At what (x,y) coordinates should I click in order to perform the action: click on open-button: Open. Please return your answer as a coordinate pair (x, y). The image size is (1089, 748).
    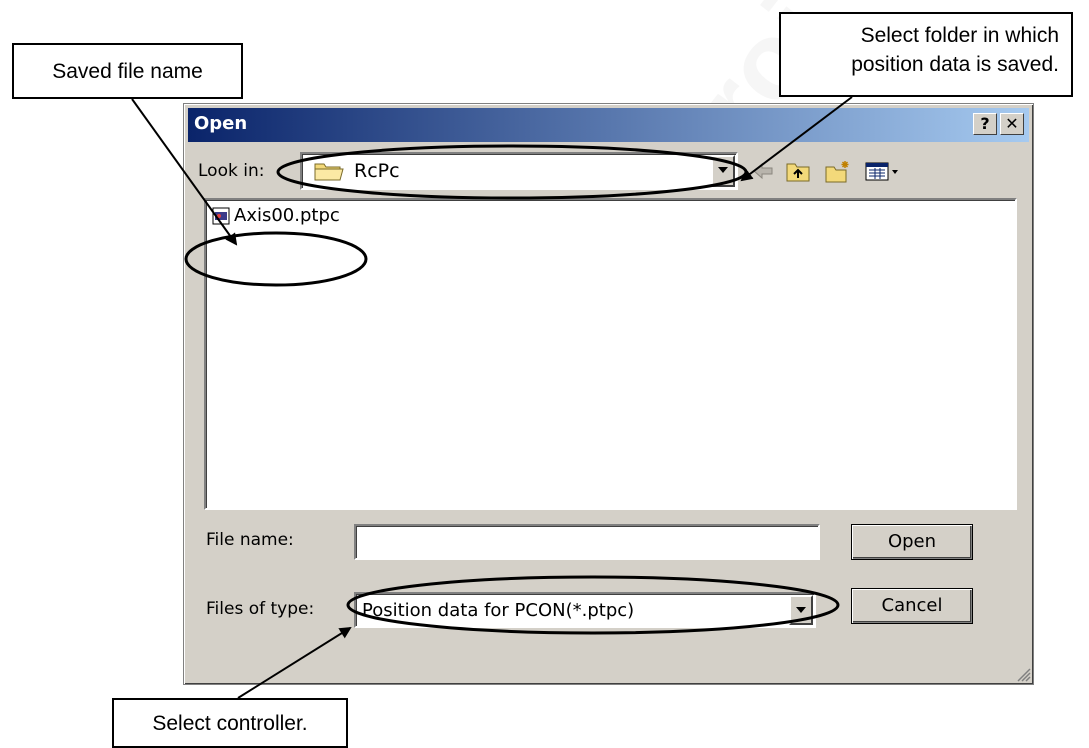
    Looking at the image, I should click on (912, 542).